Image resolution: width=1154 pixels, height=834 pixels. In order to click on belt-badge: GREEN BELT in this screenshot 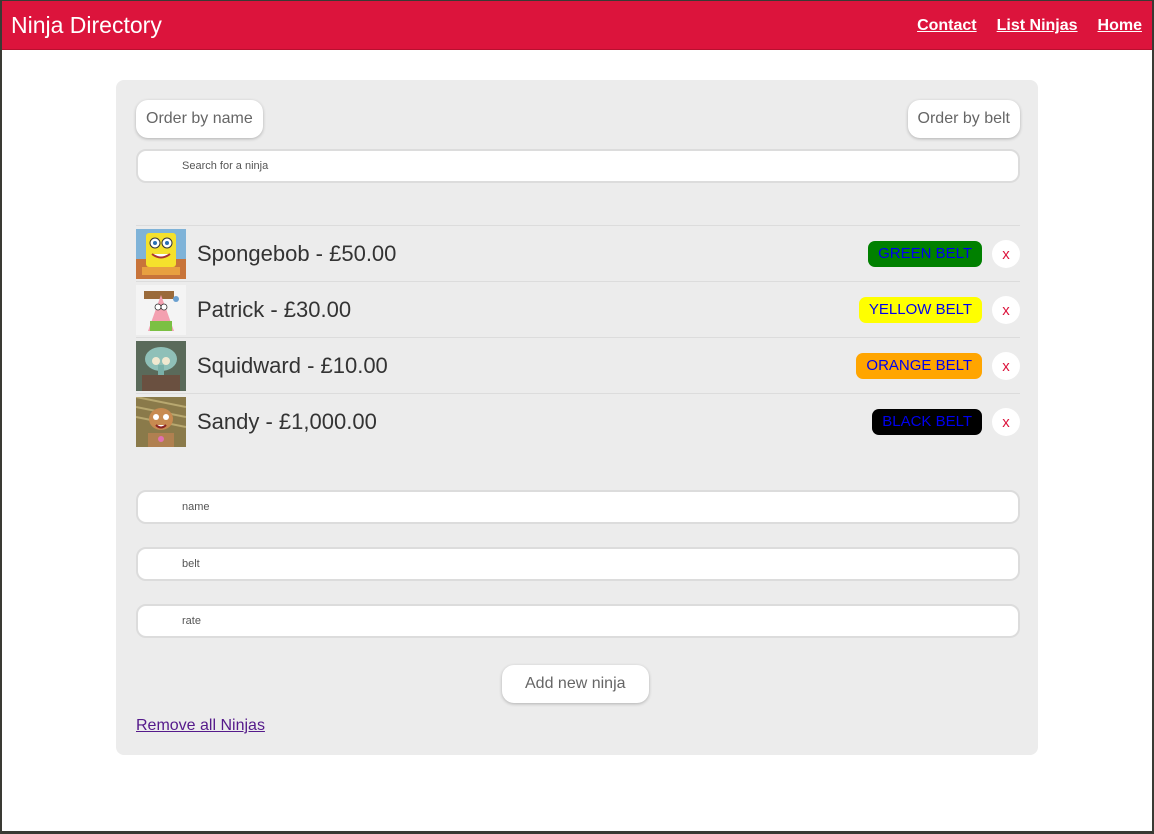, I will do `click(925, 254)`.